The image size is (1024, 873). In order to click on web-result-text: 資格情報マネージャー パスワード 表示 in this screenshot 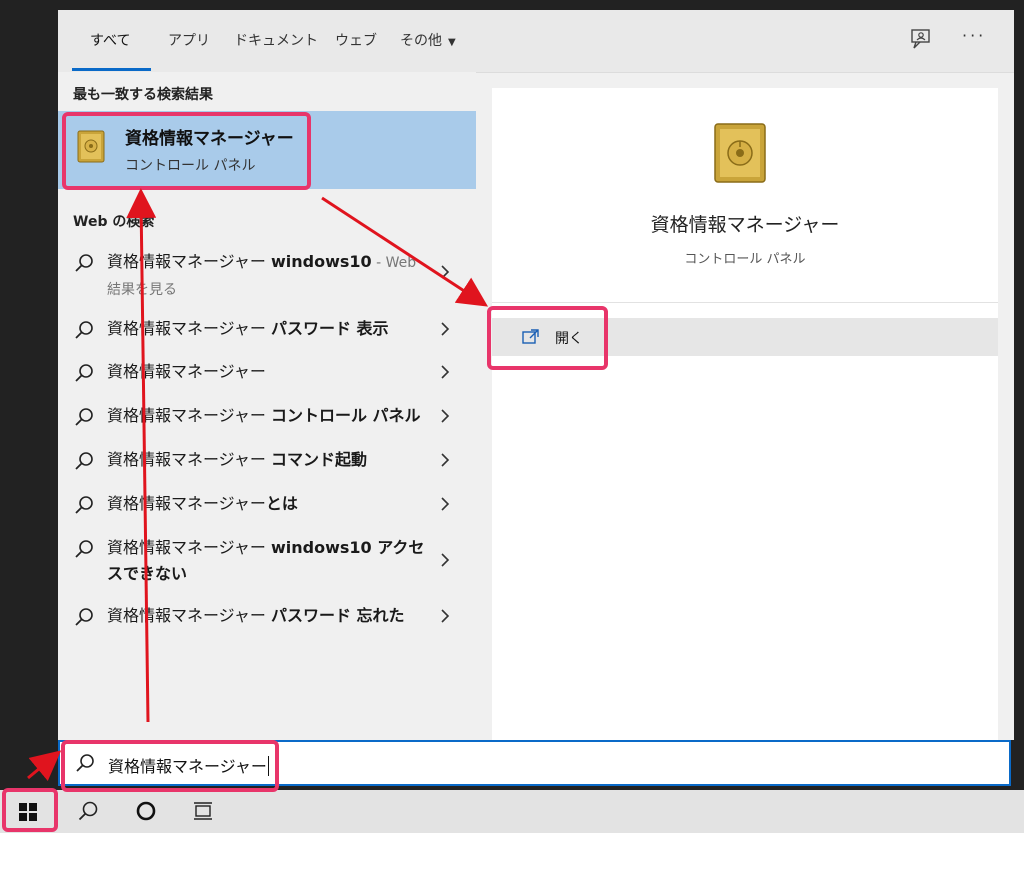, I will do `click(272, 329)`.